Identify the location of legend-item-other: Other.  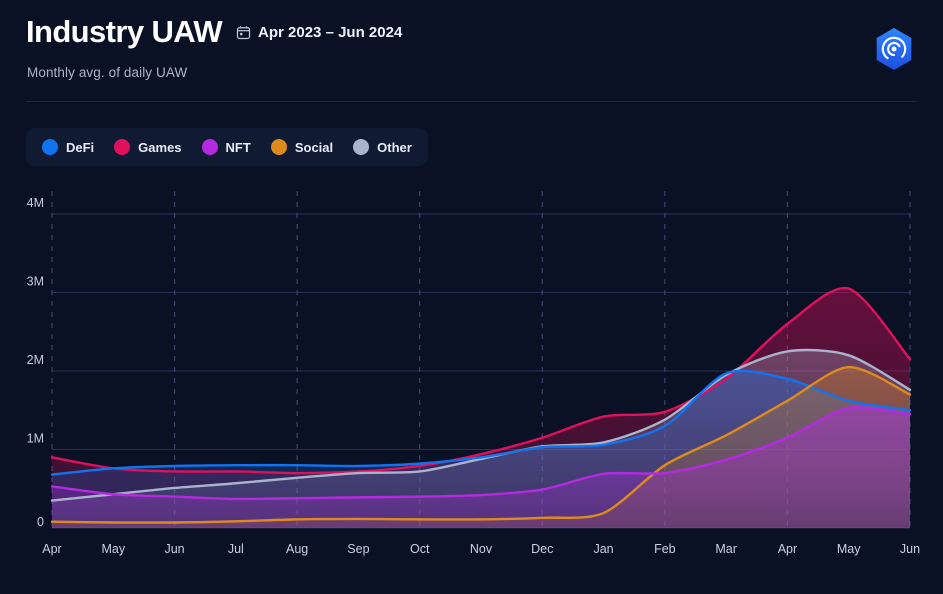
(382, 147).